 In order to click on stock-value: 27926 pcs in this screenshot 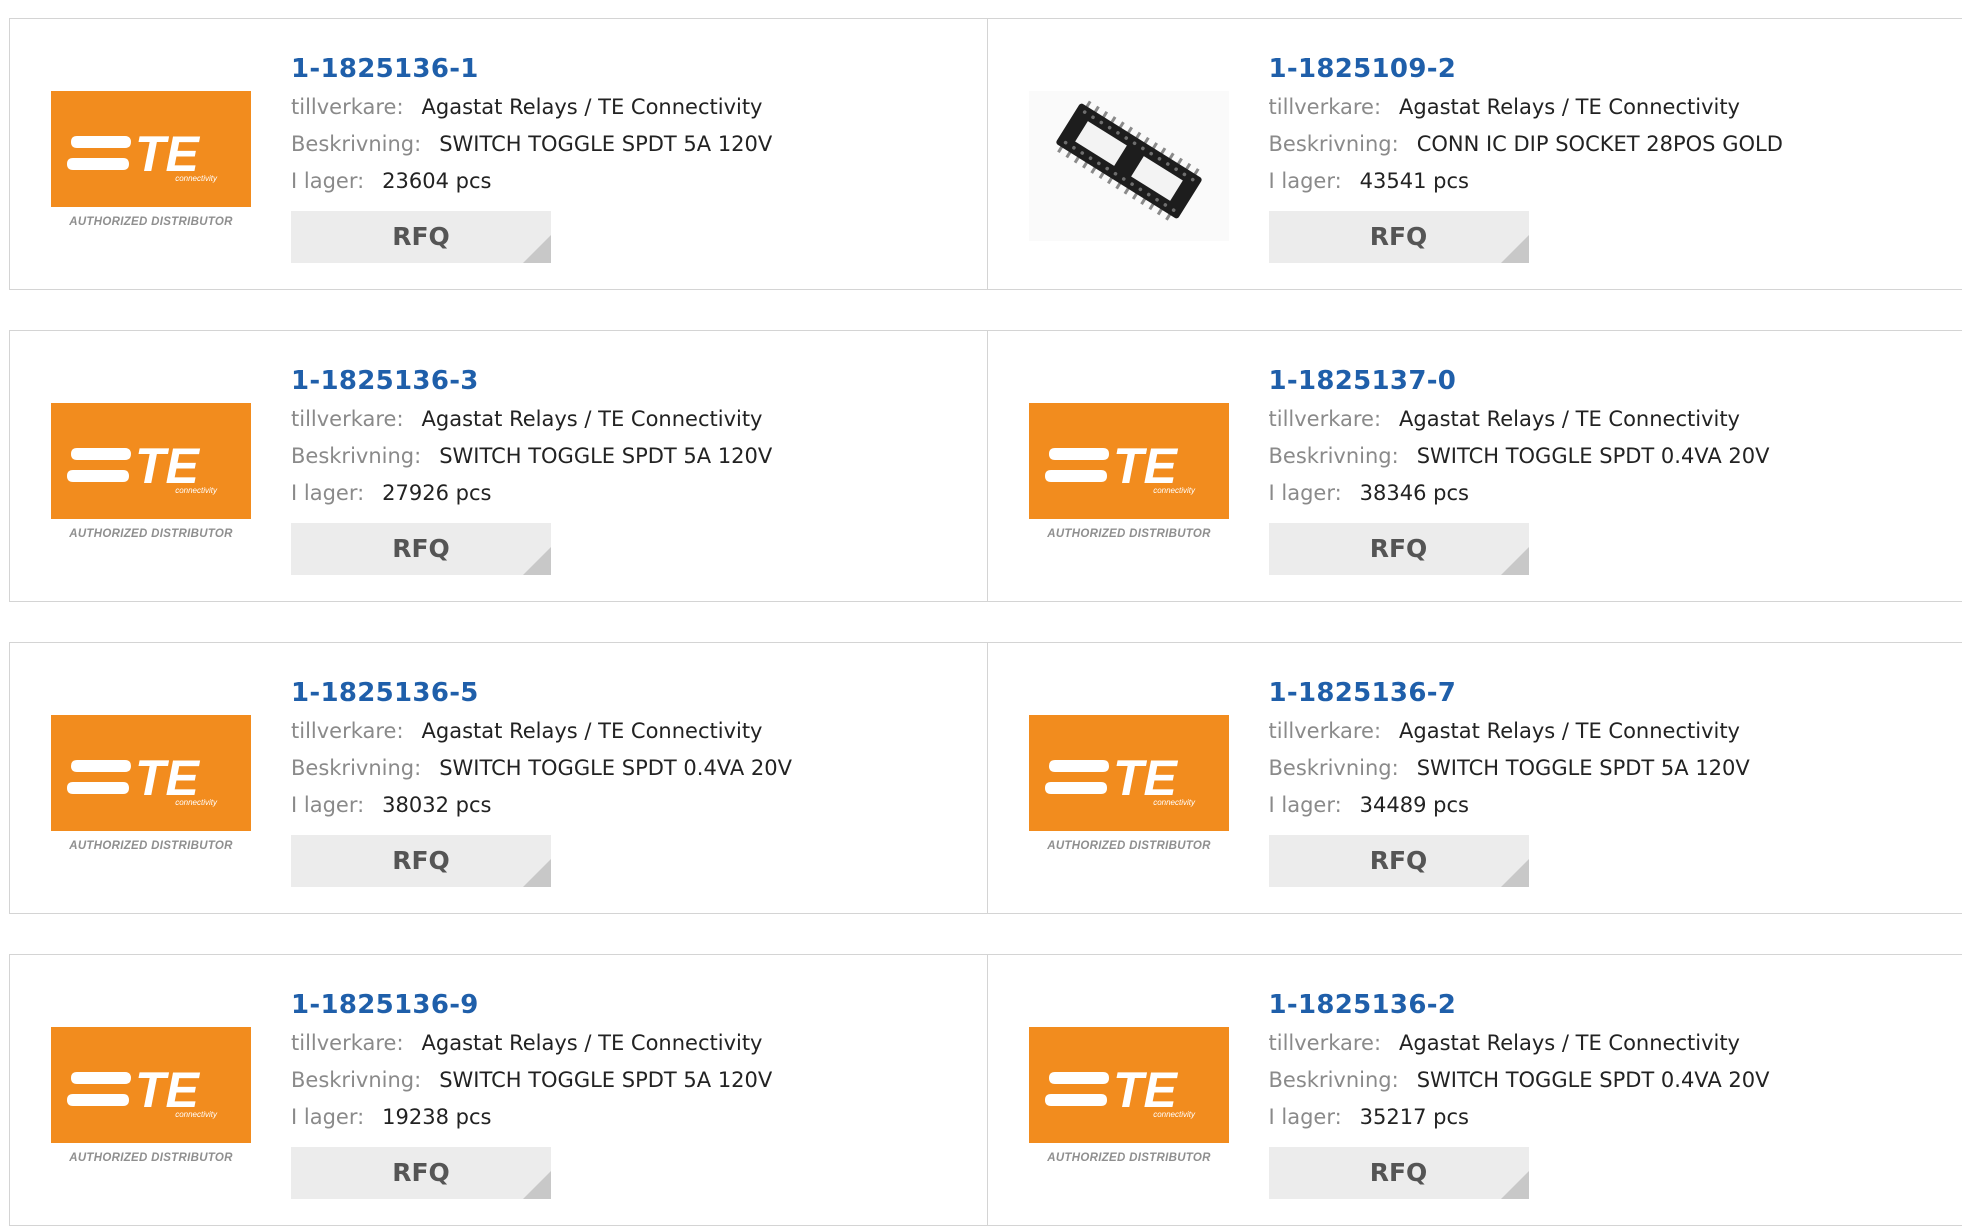, I will do `click(436, 493)`.